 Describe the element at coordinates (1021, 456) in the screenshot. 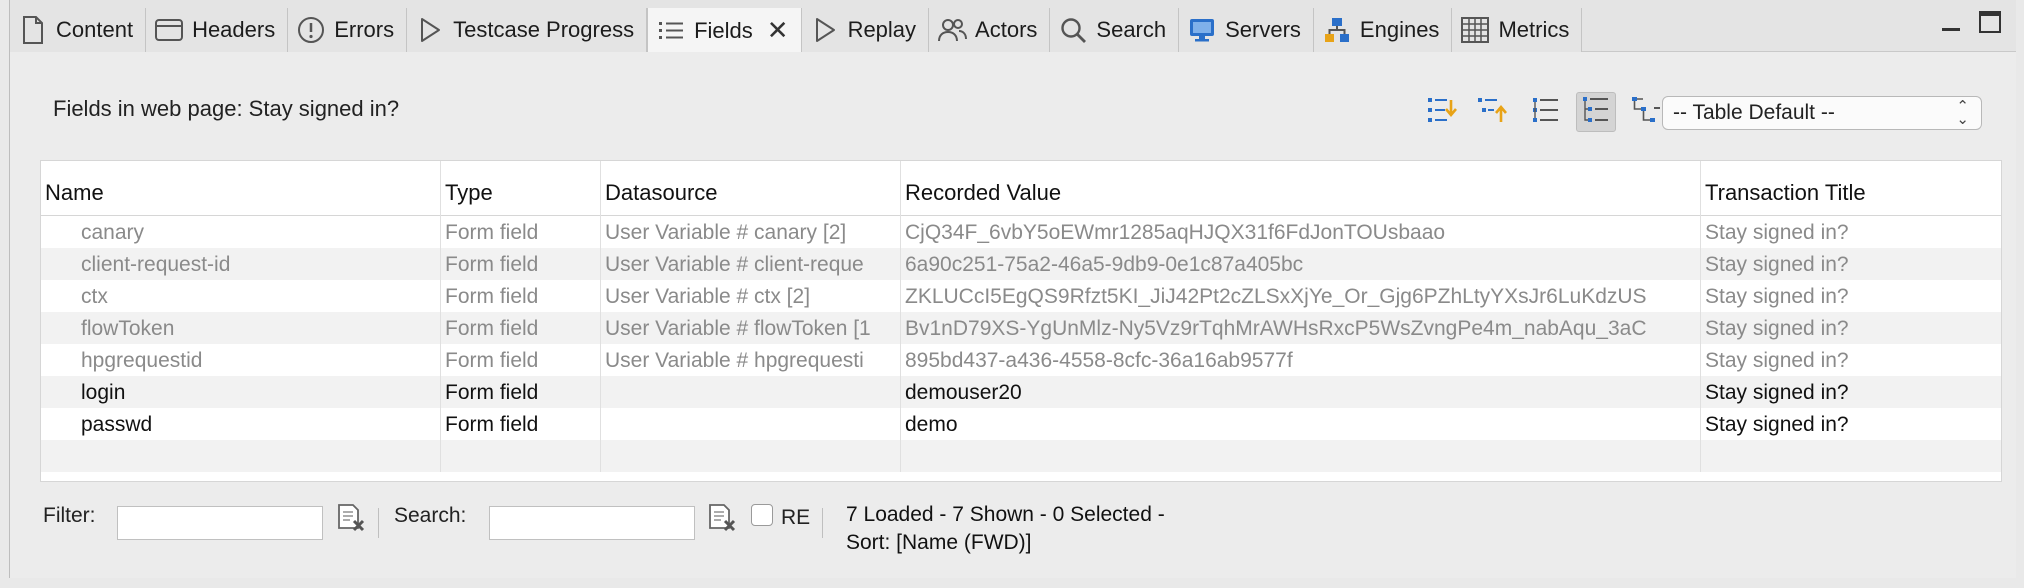

I see `empty-table-row` at that location.